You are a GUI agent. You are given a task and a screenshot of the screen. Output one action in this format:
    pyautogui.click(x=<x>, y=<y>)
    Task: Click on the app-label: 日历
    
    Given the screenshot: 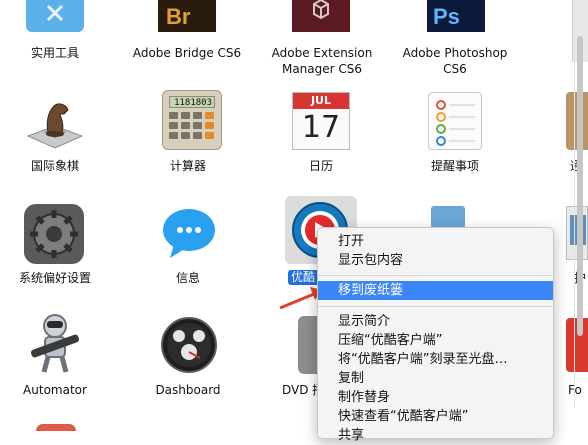 What is the action you would take?
    pyautogui.click(x=320, y=166)
    